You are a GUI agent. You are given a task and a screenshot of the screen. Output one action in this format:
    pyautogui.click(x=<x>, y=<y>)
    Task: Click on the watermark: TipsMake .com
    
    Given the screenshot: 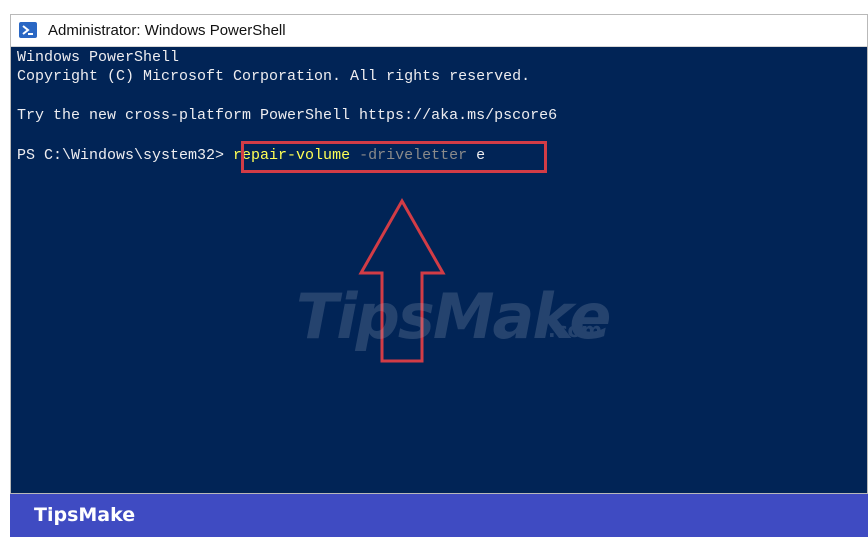 What is the action you would take?
    pyautogui.click(x=456, y=320)
    